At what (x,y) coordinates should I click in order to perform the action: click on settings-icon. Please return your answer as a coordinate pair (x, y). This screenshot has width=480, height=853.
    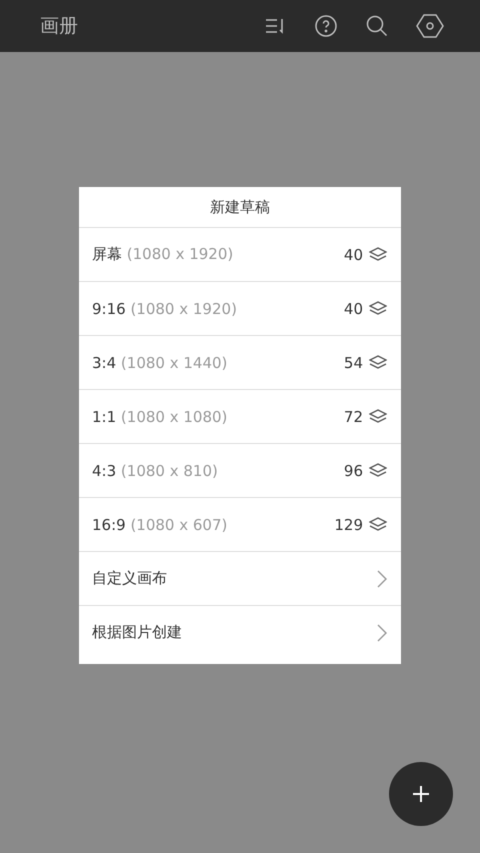
    Looking at the image, I should click on (430, 26).